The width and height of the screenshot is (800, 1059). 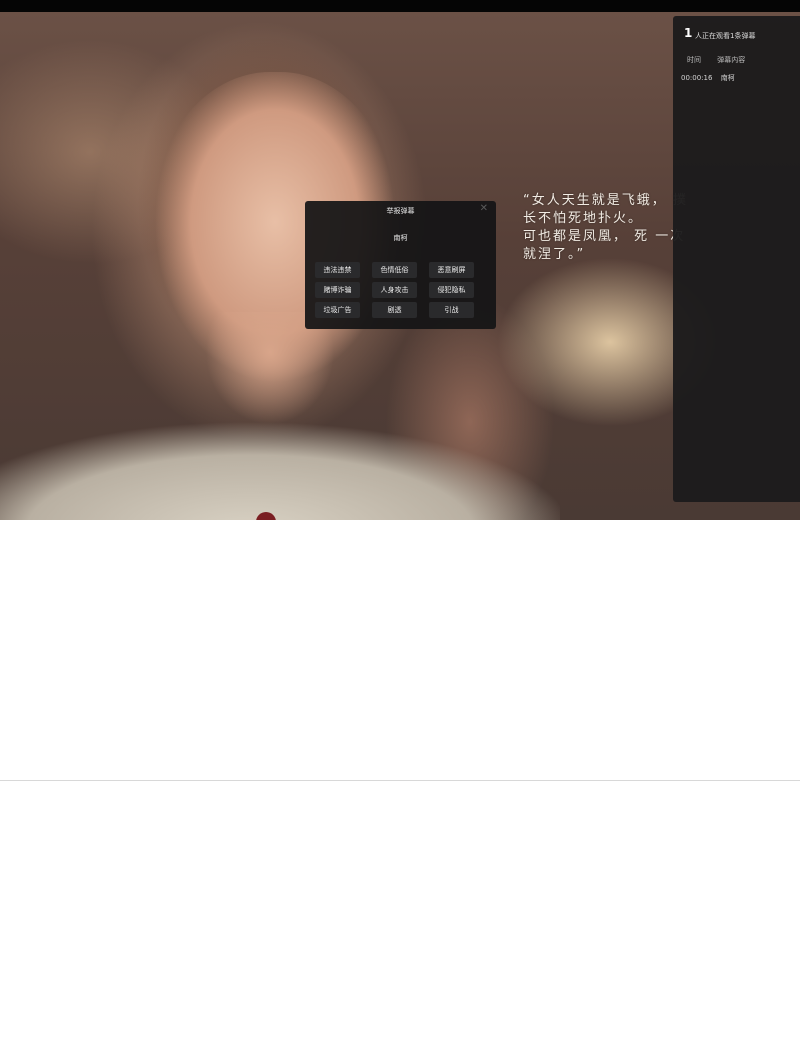 I want to click on danmaku-list-row: 00:00:16 南柯, so click(x=711, y=78).